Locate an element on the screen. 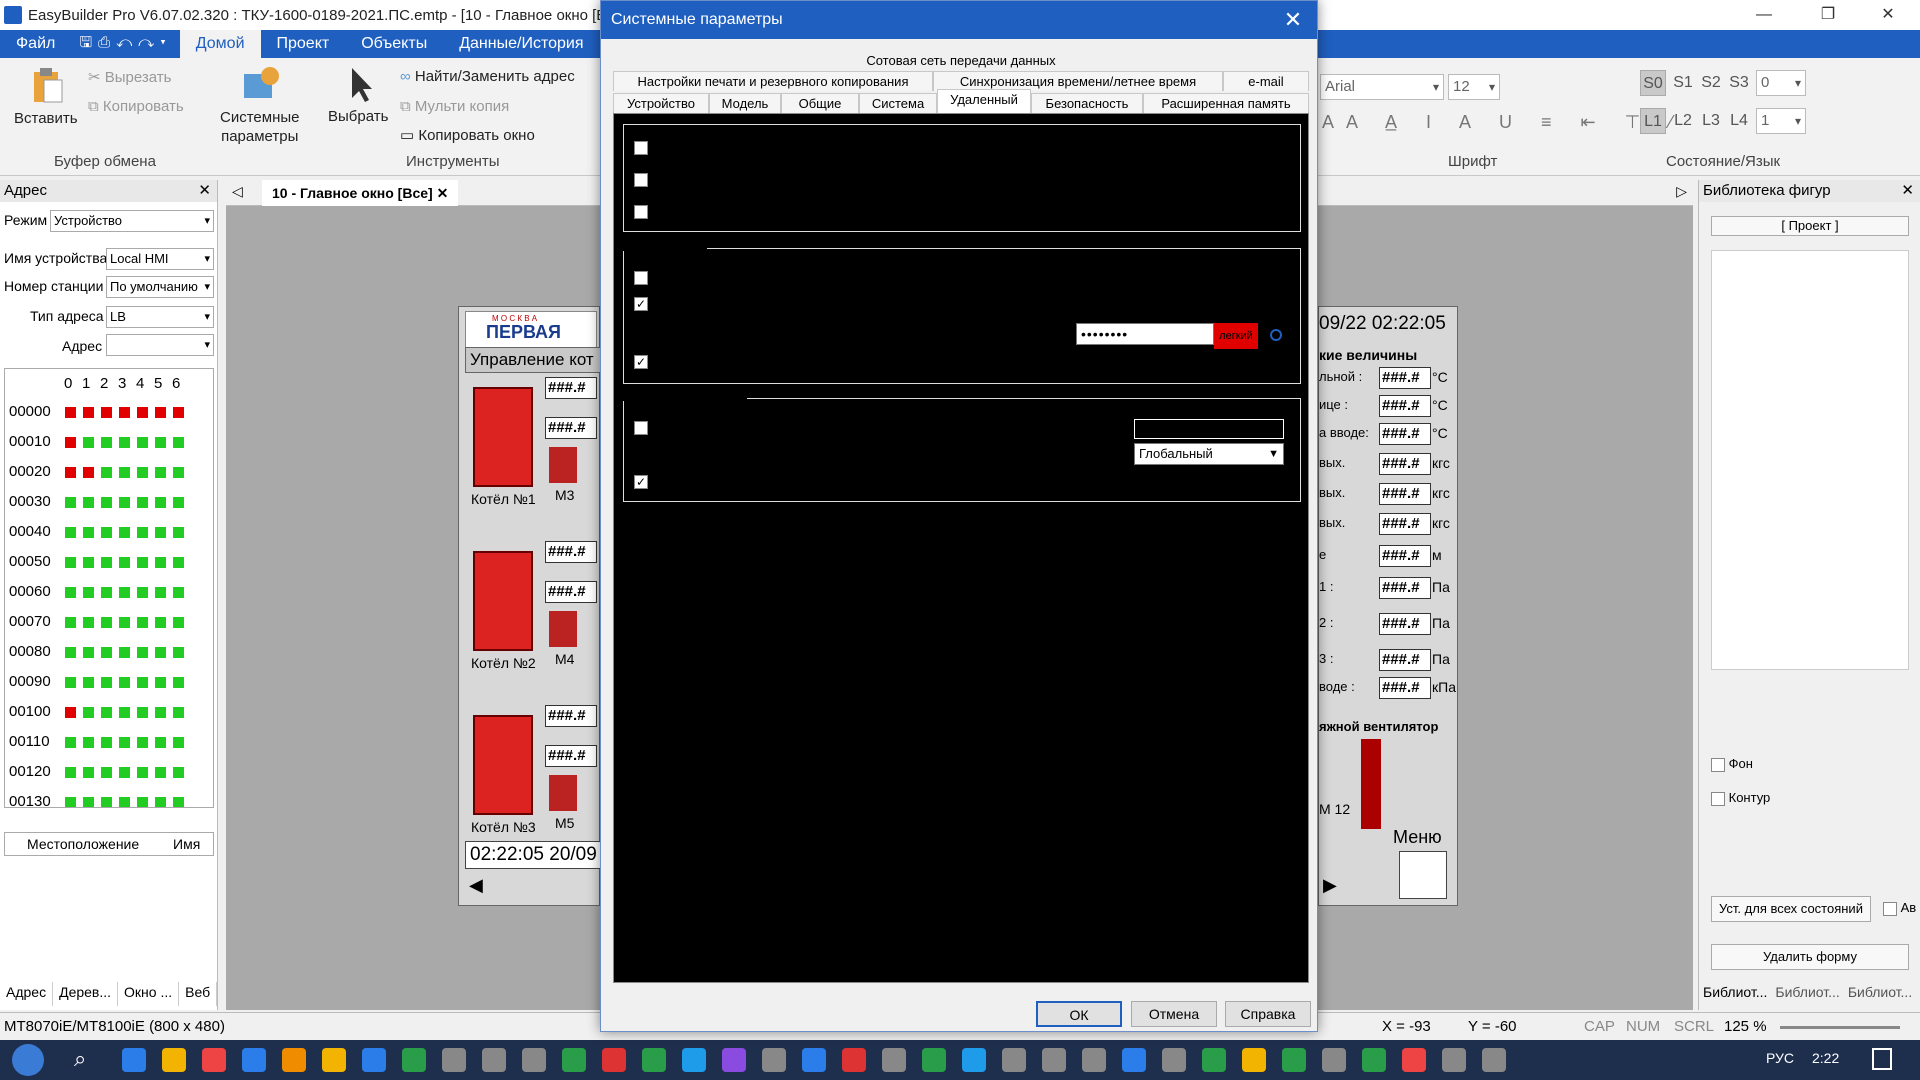 The width and height of the screenshot is (1920, 1080). tab-device: Устройство is located at coordinates (661, 103).